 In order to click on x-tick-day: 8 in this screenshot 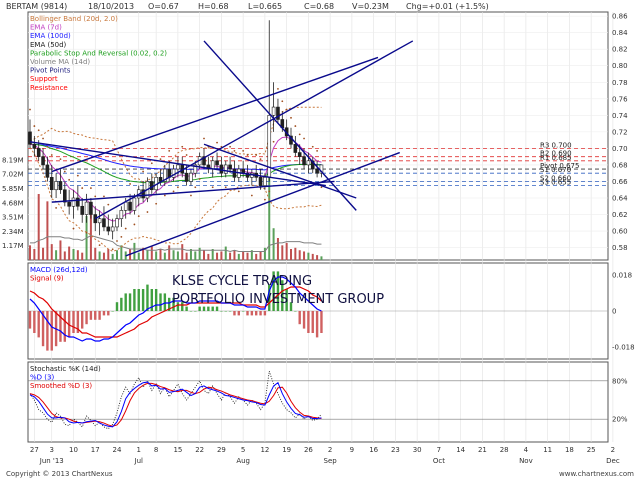, I will do `click(156, 450)`.